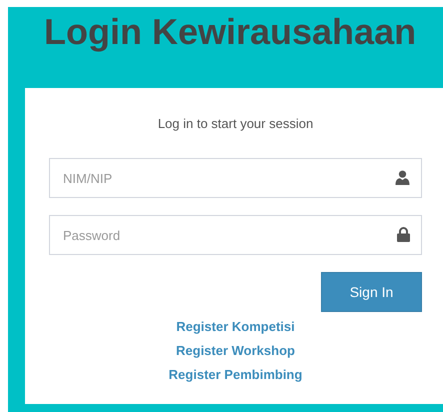 This screenshot has height=412, width=443. What do you see at coordinates (235, 351) in the screenshot?
I see `register-link: Register Workshop` at bounding box center [235, 351].